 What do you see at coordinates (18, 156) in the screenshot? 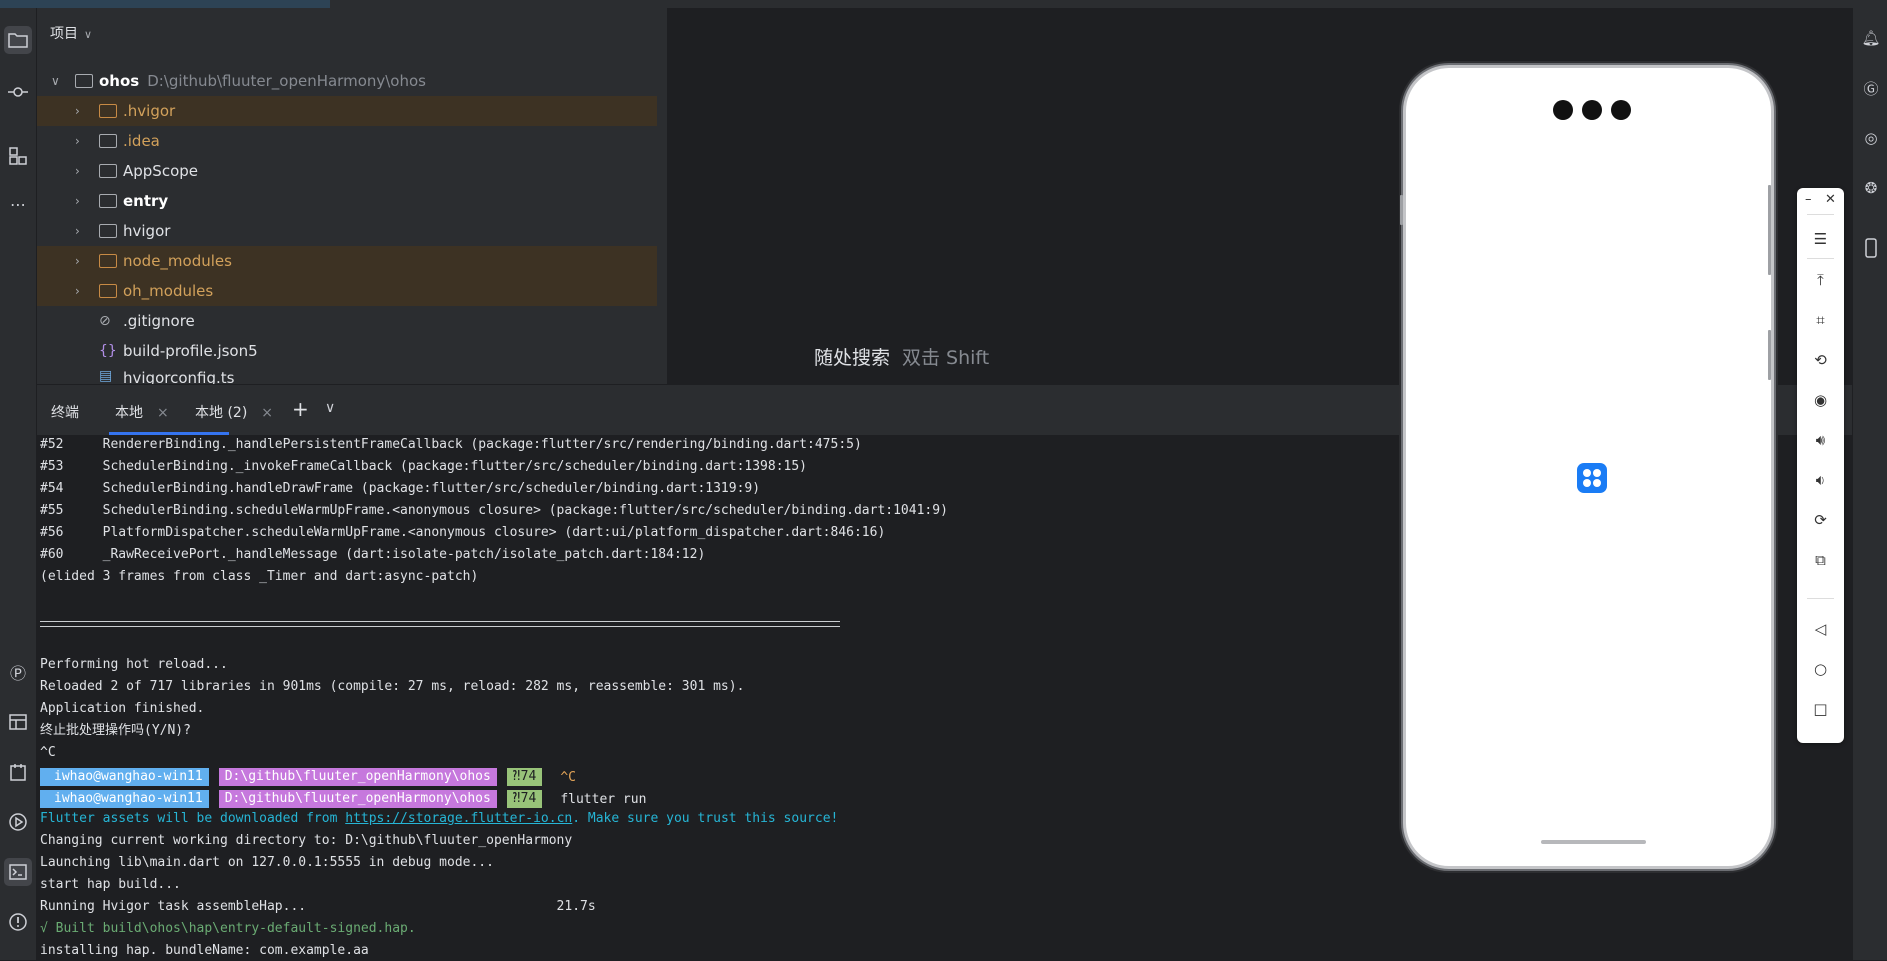
I see `structure-icon` at bounding box center [18, 156].